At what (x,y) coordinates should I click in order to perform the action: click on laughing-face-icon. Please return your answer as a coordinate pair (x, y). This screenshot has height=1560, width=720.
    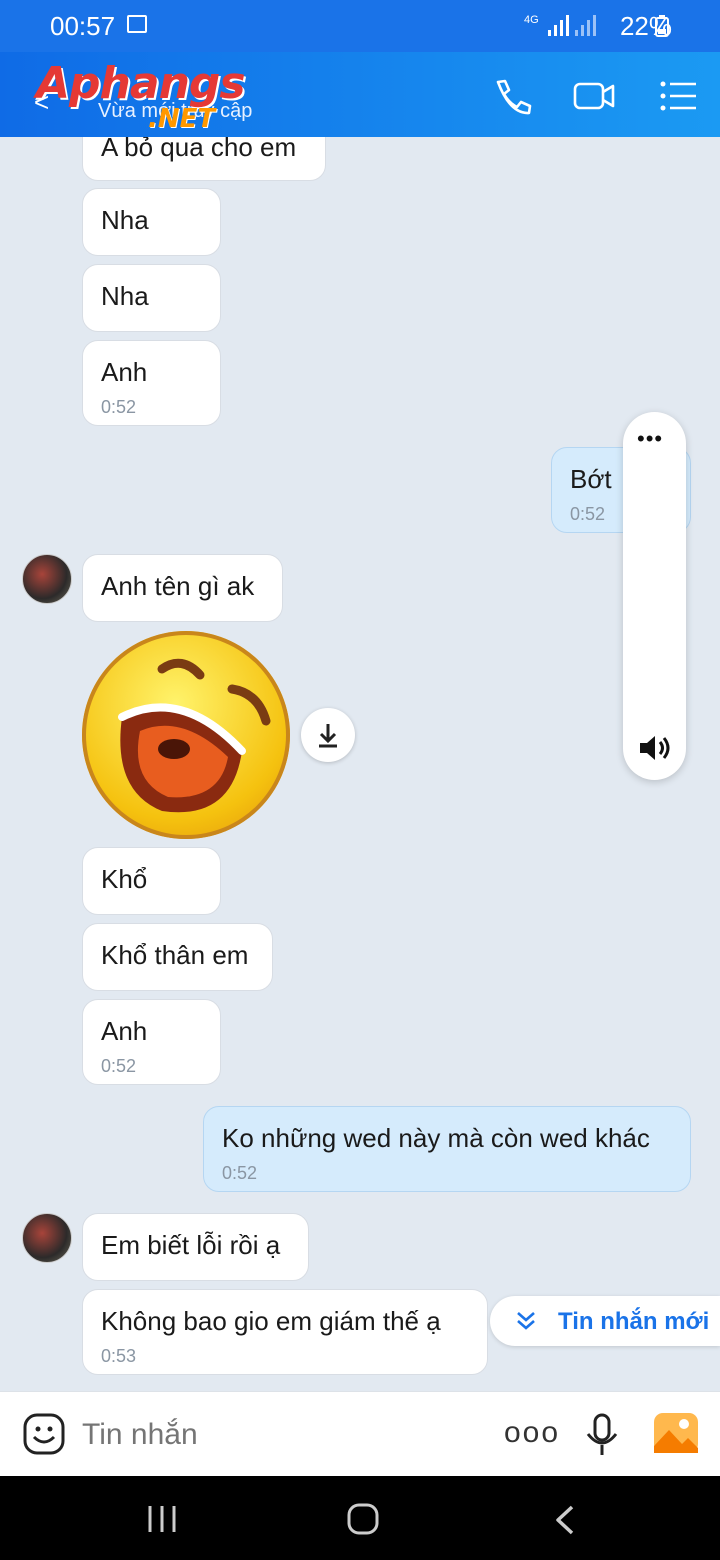
    Looking at the image, I should click on (194, 735).